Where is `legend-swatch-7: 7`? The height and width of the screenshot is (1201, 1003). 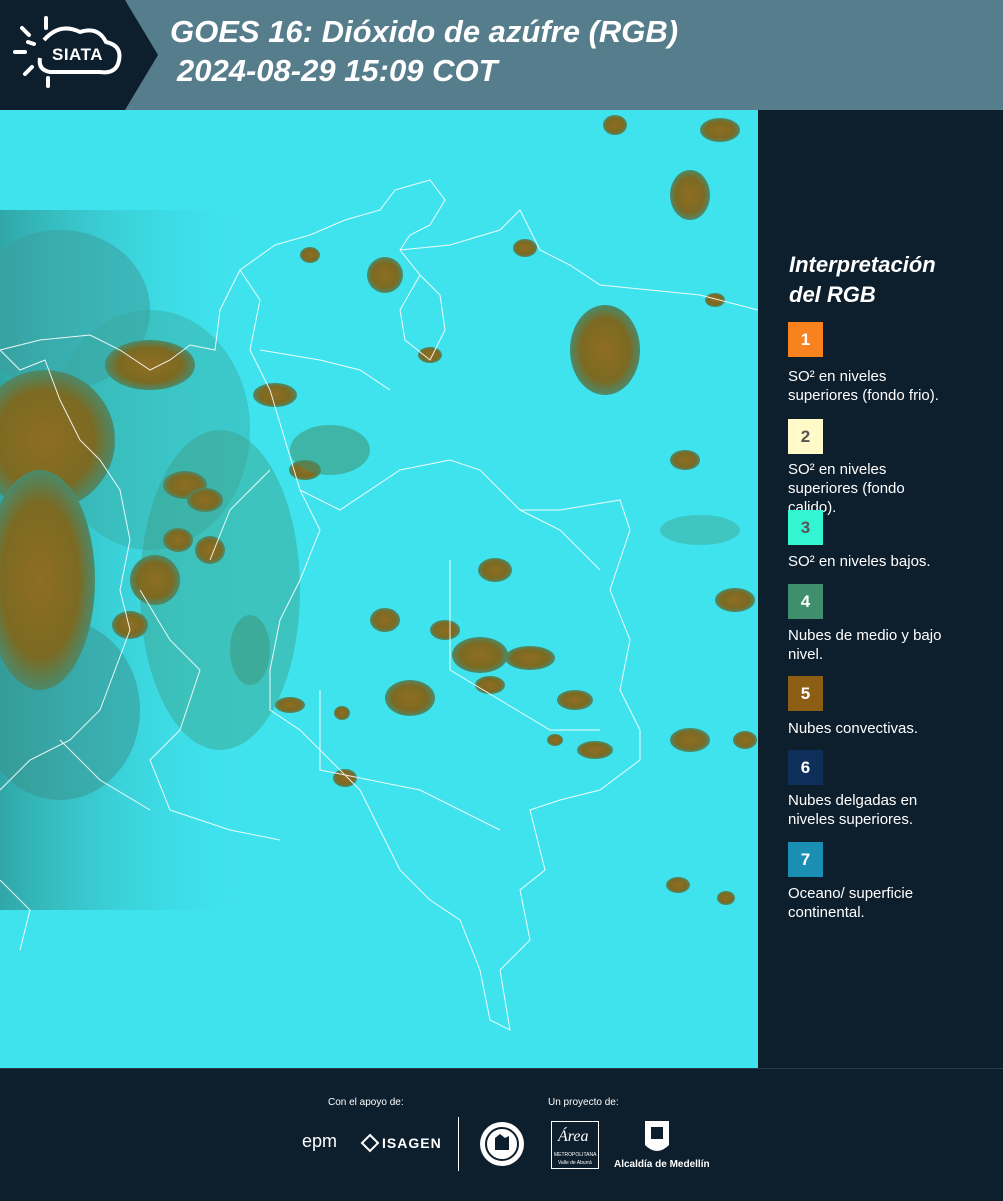 legend-swatch-7: 7 is located at coordinates (805, 859).